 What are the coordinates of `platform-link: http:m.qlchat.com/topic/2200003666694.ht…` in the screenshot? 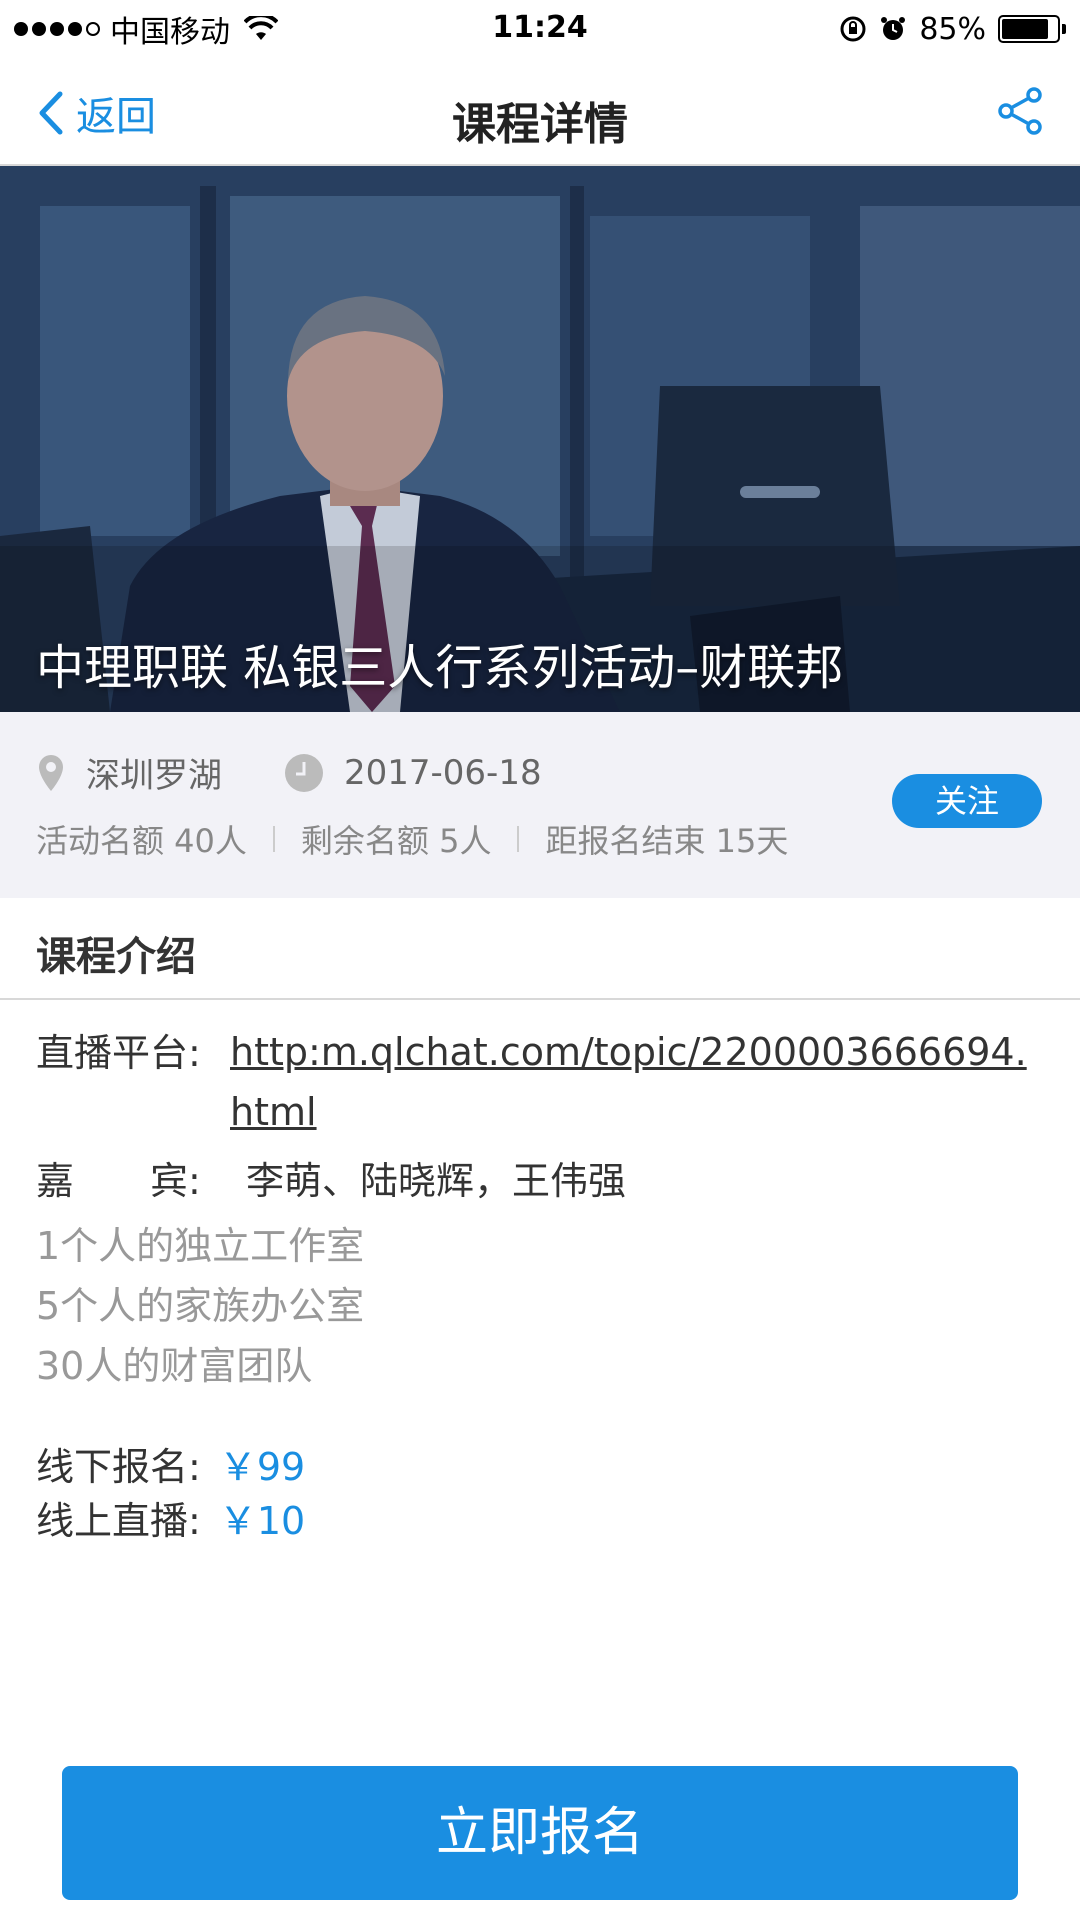 It's located at (640, 1082).